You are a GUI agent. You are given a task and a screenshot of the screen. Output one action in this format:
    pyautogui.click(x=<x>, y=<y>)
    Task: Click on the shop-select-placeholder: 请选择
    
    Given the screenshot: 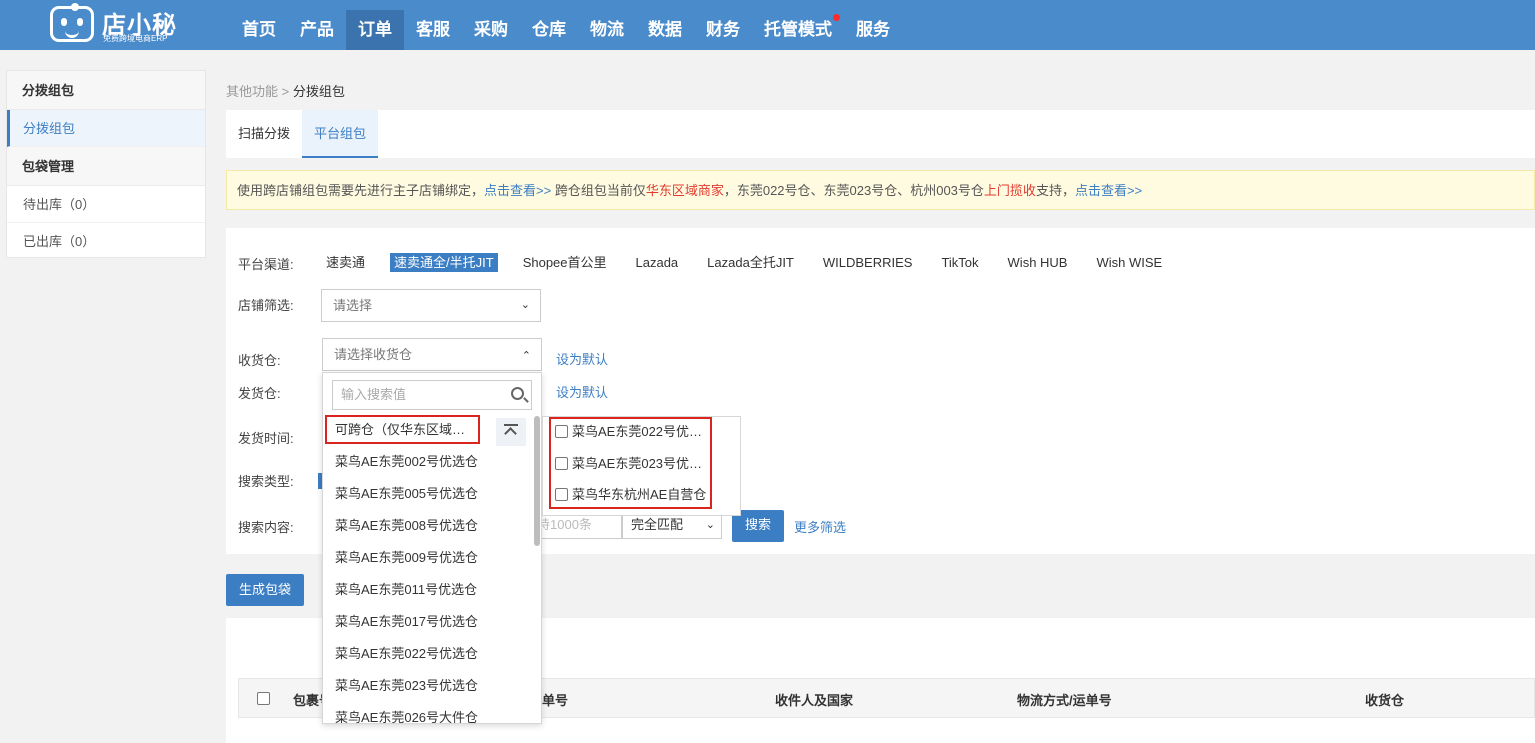 What is the action you would take?
    pyautogui.click(x=353, y=305)
    